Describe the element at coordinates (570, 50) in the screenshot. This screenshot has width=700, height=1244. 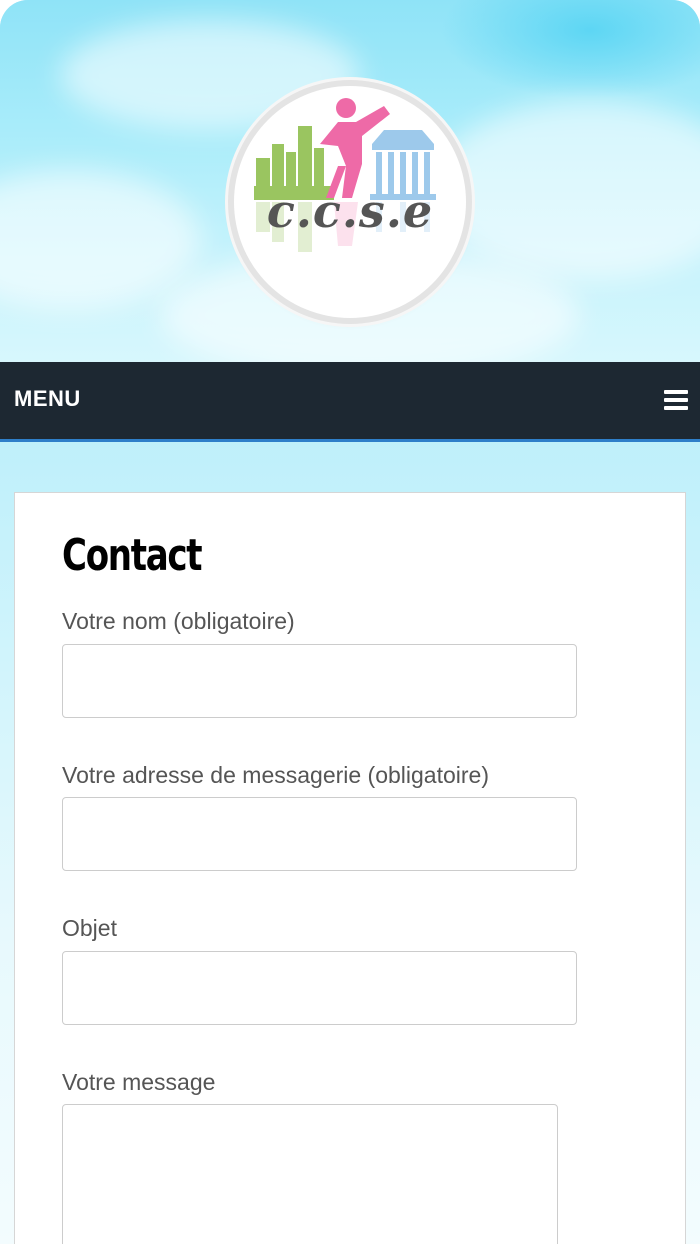
I see `sky-highlight` at that location.